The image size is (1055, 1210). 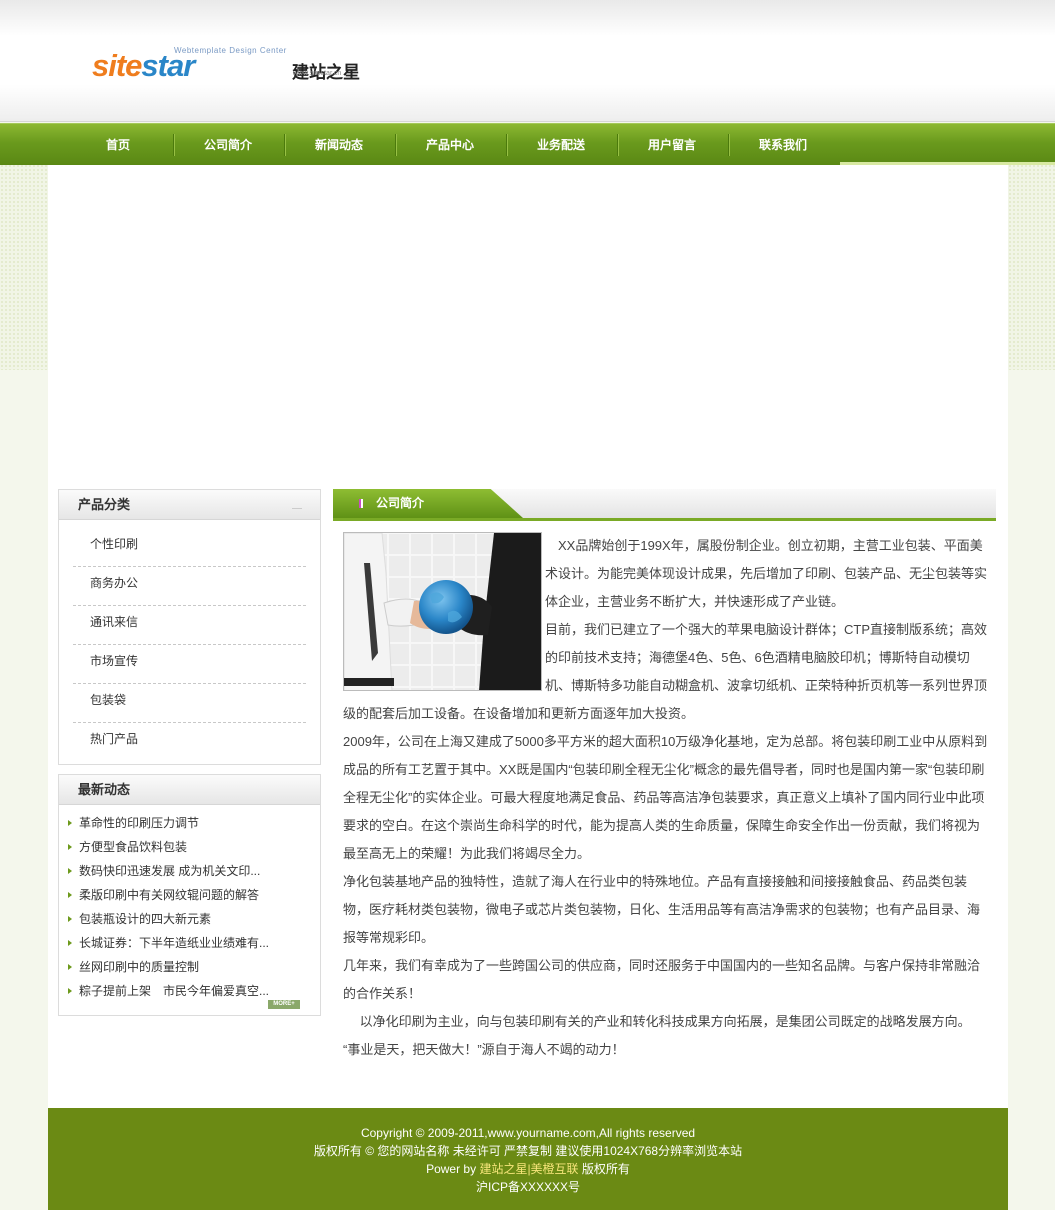 What do you see at coordinates (339, 144) in the screenshot?
I see `nav-item-news: 新闻动态` at bounding box center [339, 144].